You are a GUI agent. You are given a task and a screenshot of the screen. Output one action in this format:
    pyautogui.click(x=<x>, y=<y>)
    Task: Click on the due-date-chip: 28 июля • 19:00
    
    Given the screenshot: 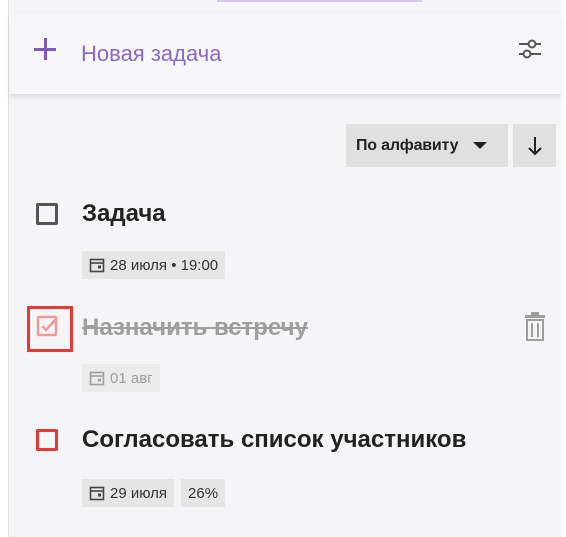 What is the action you would take?
    pyautogui.click(x=154, y=265)
    